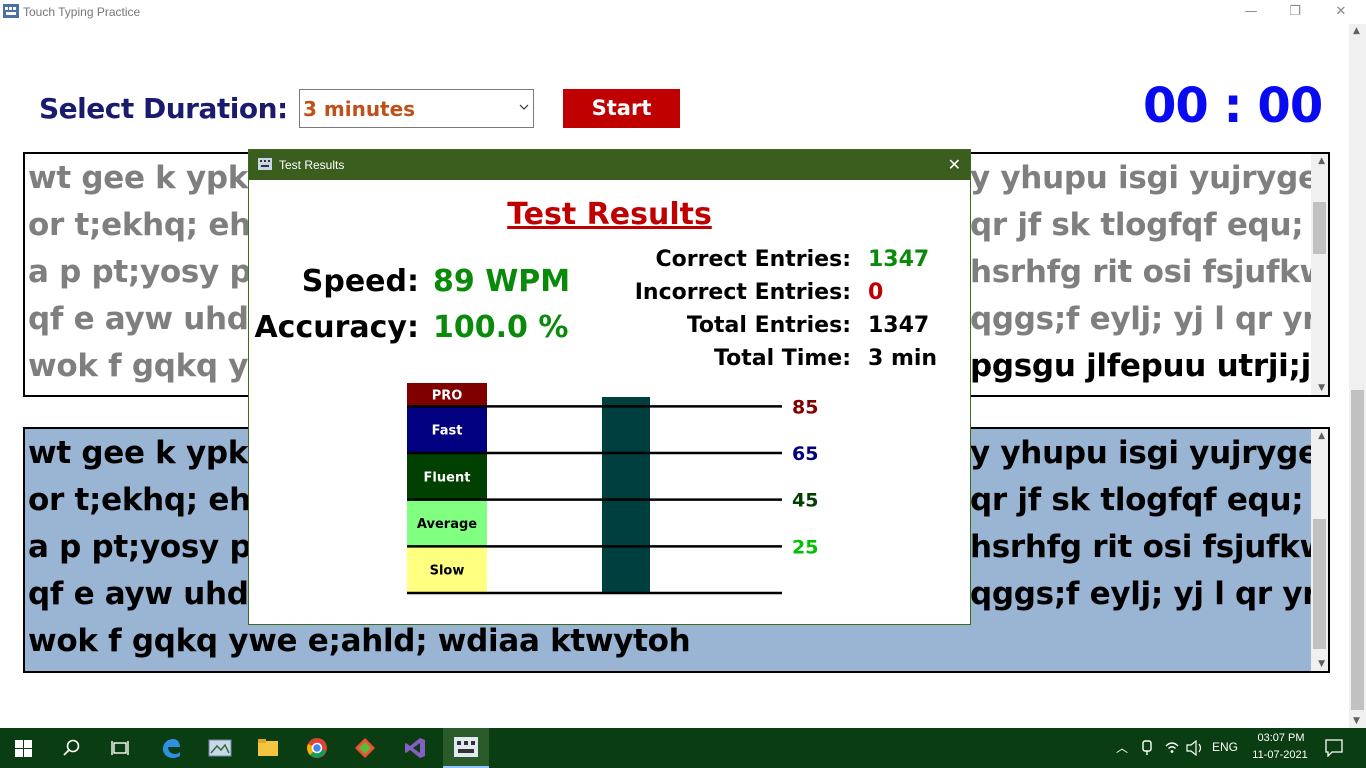 The width and height of the screenshot is (1366, 768). Describe the element at coordinates (1147, 748) in the screenshot. I see `meet-now-icon` at that location.